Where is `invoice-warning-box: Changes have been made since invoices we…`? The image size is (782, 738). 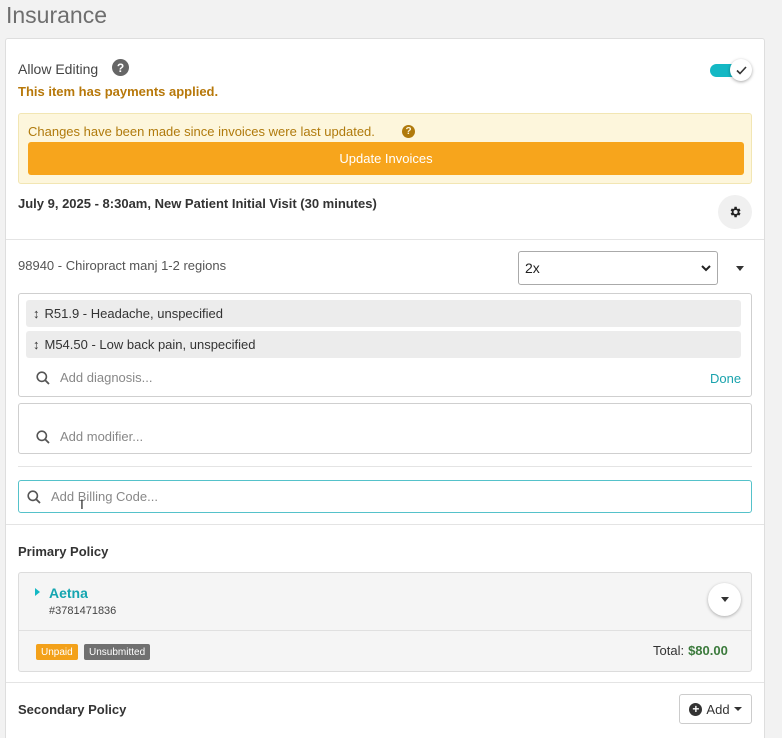
invoice-warning-box: Changes have been made since invoices we… is located at coordinates (385, 148).